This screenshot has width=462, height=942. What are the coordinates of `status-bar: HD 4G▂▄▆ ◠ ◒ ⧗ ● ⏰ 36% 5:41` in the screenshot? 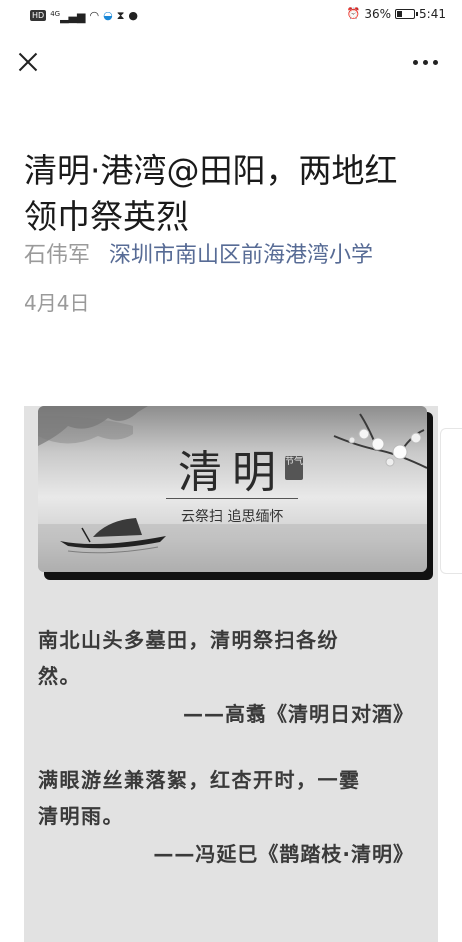 It's located at (231, 15).